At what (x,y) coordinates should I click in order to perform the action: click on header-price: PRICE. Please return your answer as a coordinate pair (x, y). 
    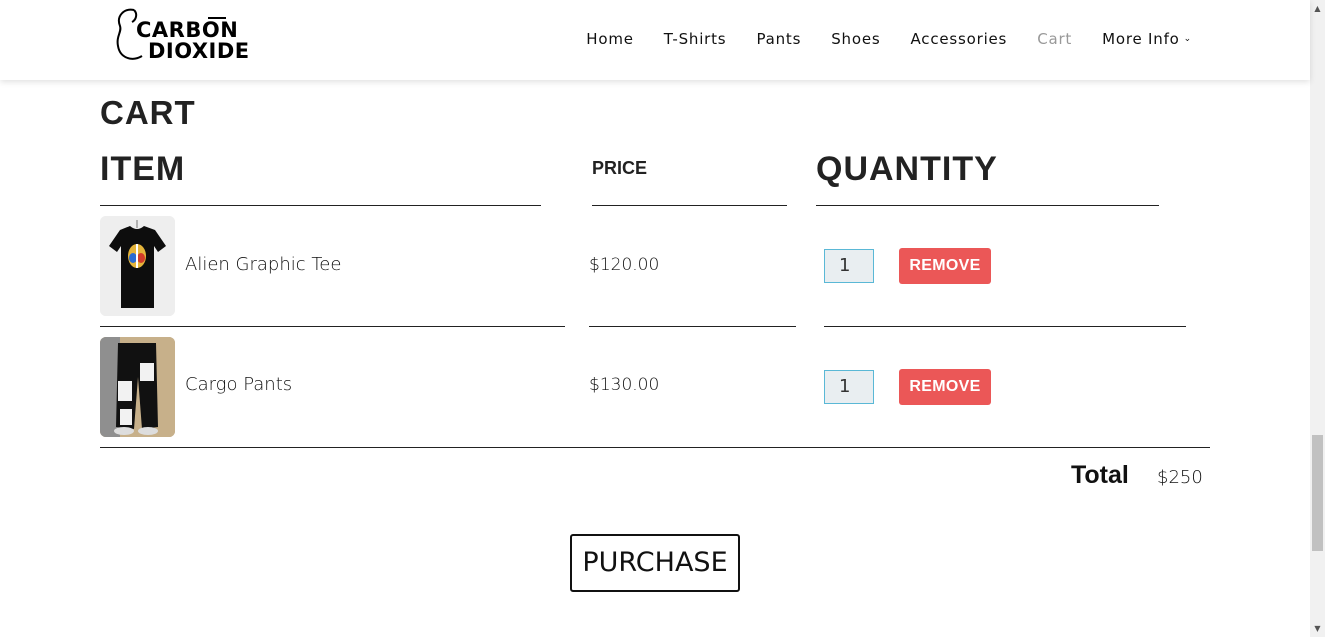
    Looking at the image, I should click on (620, 168).